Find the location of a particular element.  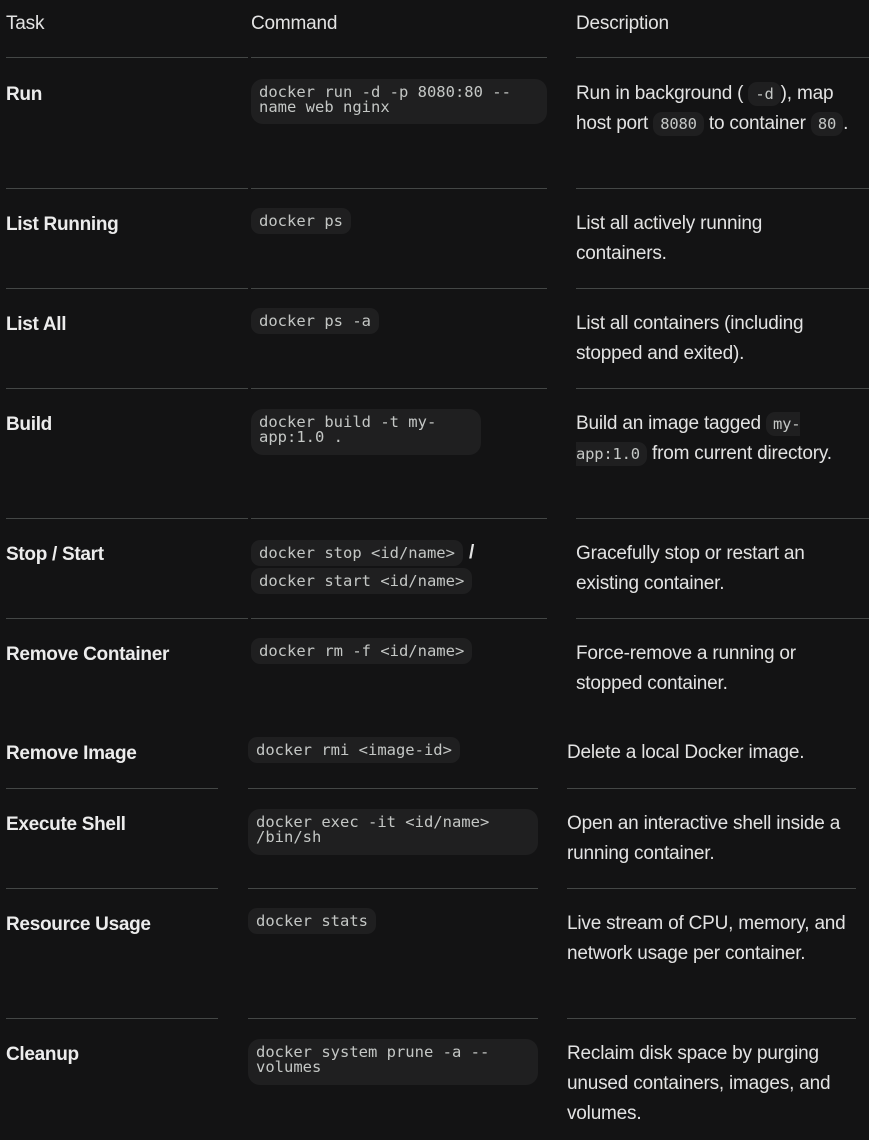

header-task: Task is located at coordinates (25, 23).